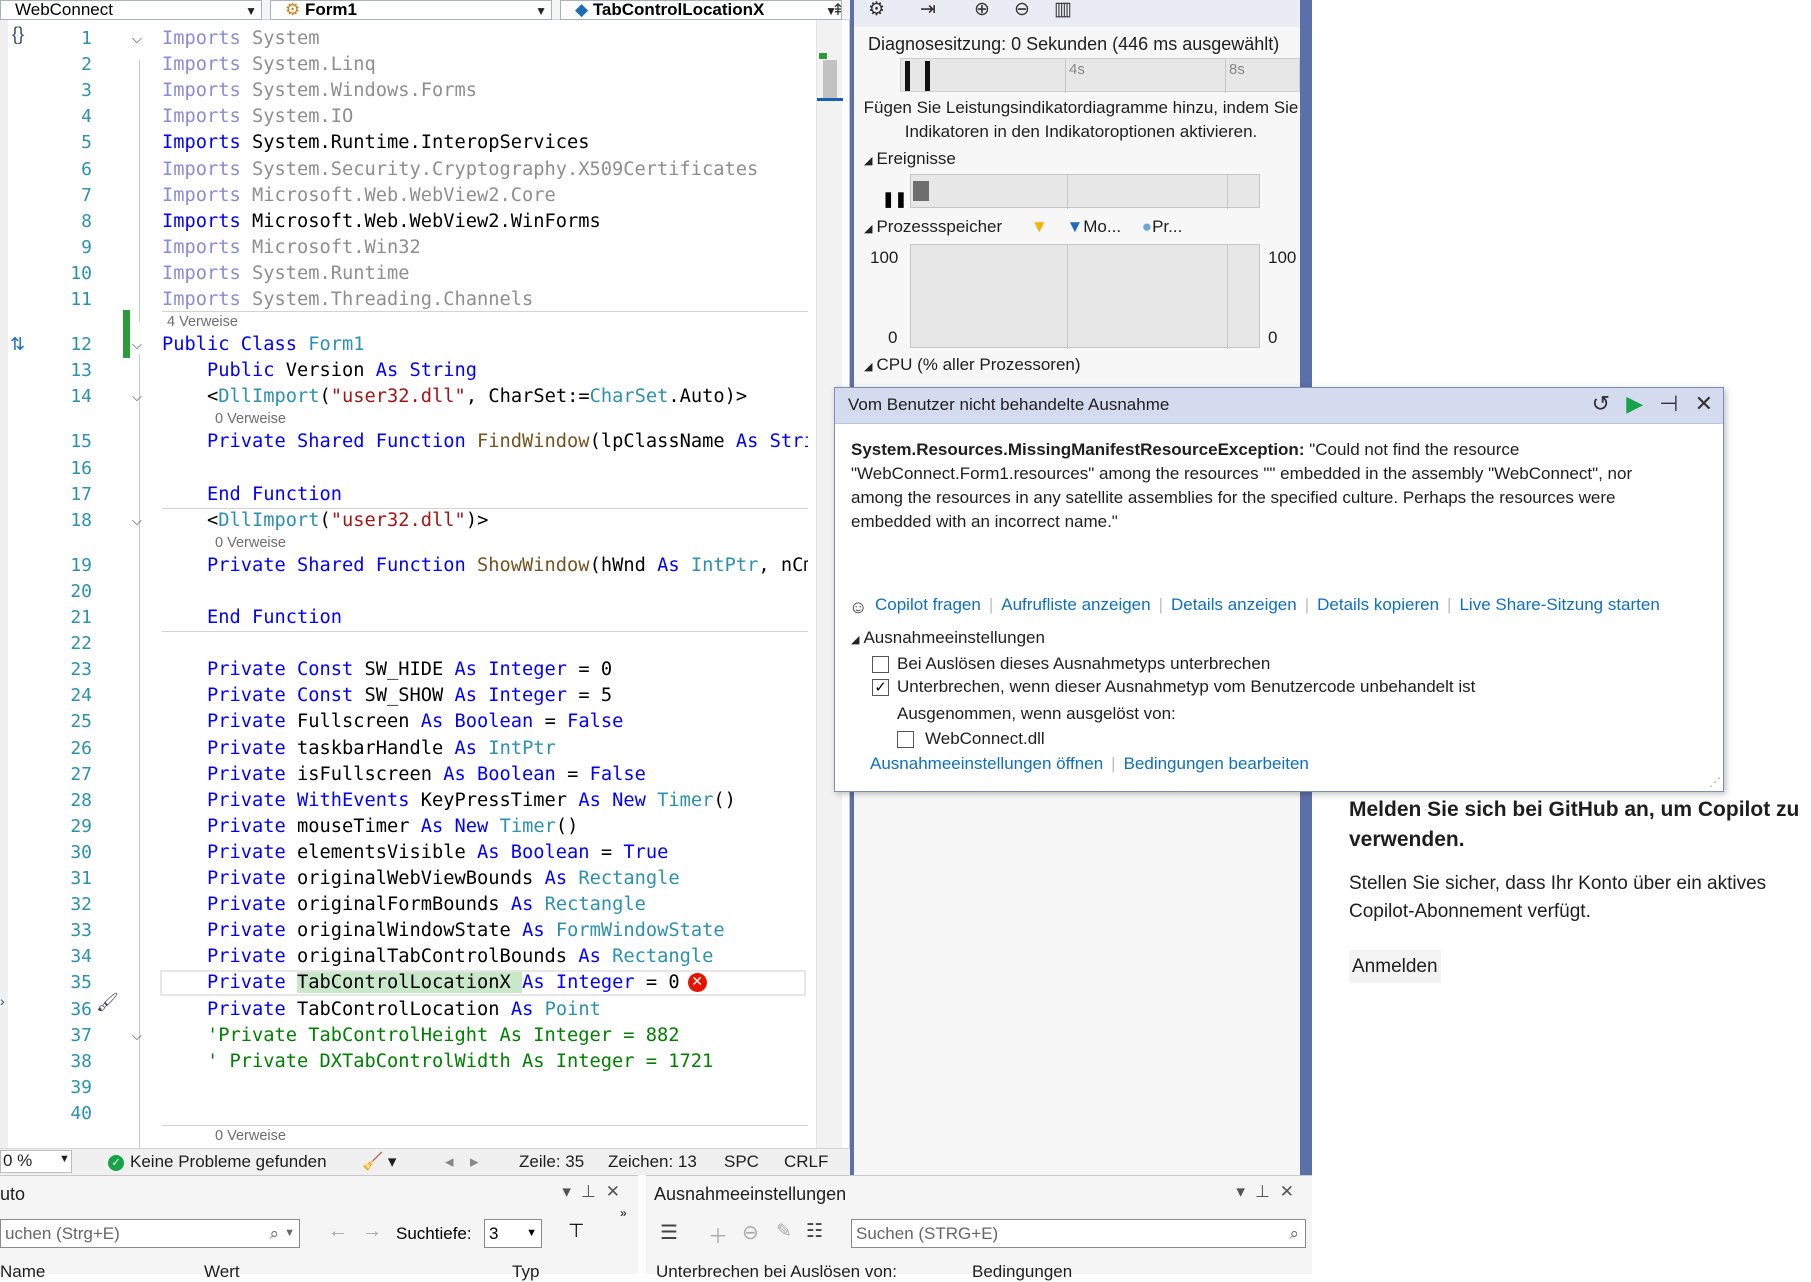 The image size is (1811, 1282). What do you see at coordinates (1063, 10) in the screenshot?
I see `chart-icon: ▥` at bounding box center [1063, 10].